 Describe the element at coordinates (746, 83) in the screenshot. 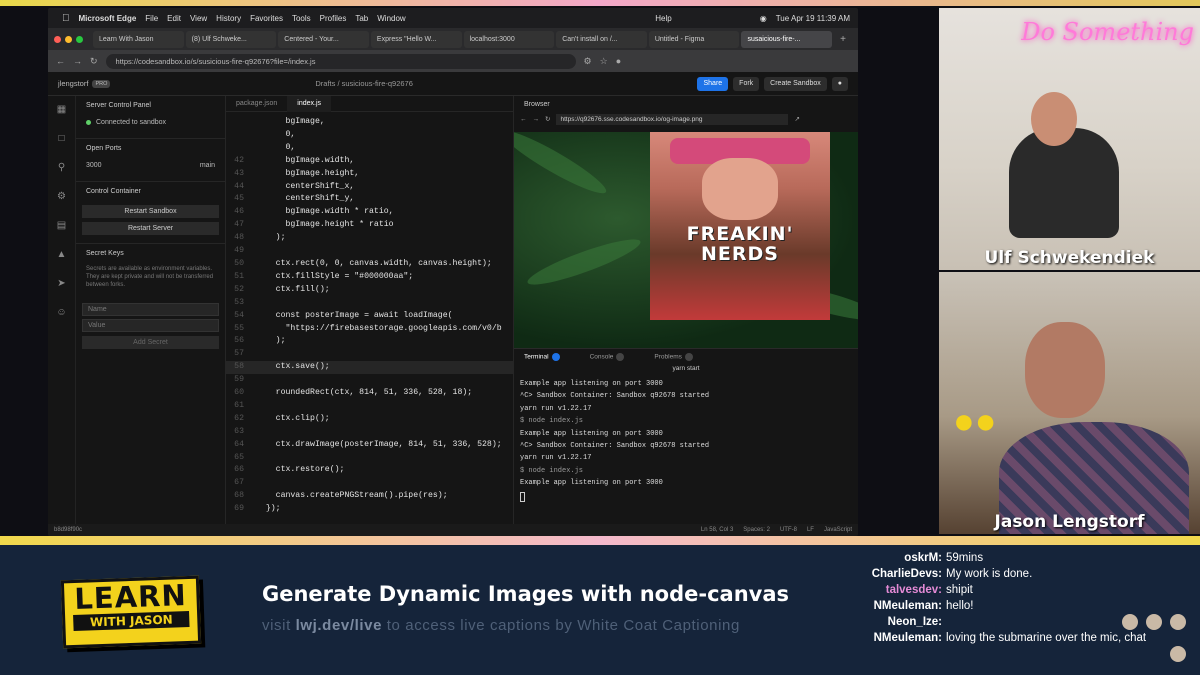

I see `fork-button: Fork` at that location.